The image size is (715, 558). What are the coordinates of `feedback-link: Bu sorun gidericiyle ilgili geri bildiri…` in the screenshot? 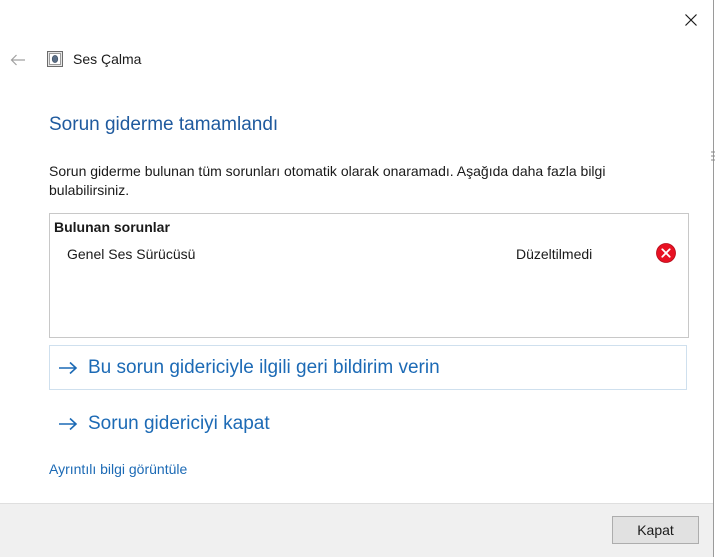 It's located at (368, 367).